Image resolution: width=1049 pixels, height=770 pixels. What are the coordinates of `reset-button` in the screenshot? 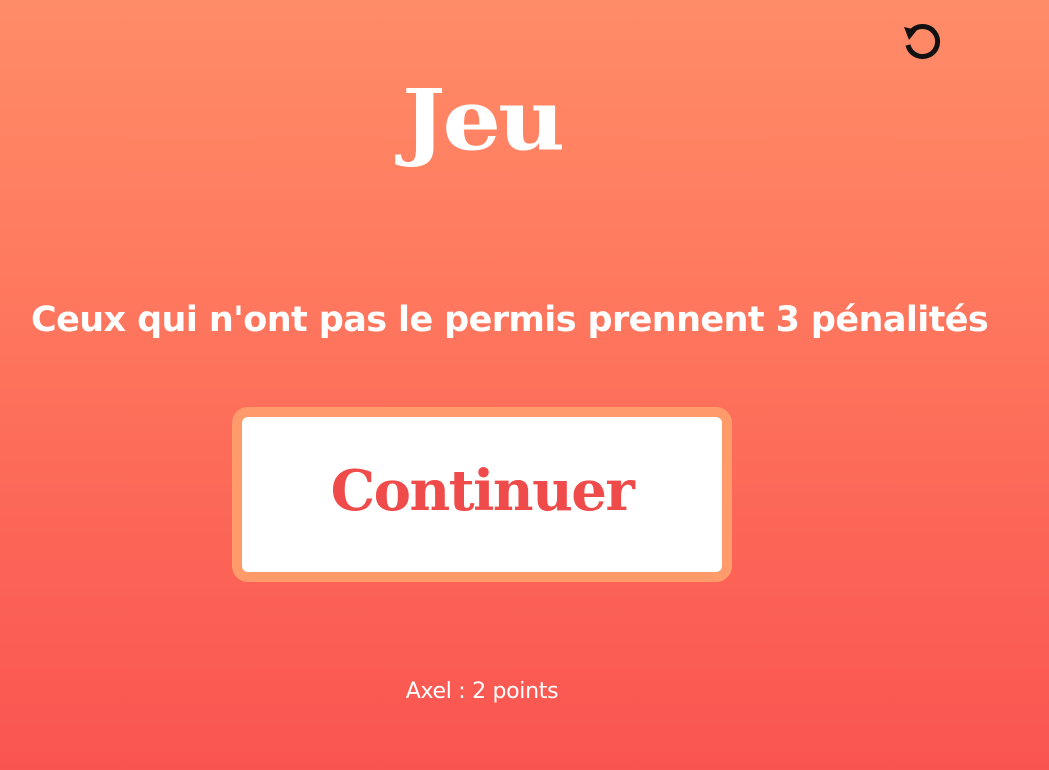 It's located at (922, 41).